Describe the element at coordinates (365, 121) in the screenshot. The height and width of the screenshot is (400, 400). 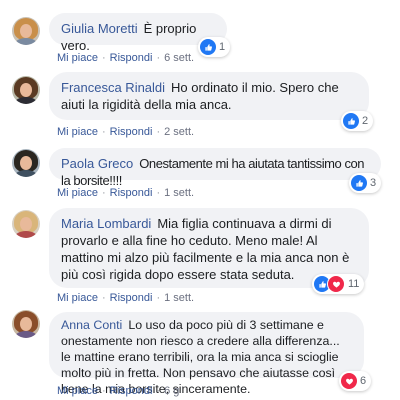
I see `reaction-count-value: 2` at that location.